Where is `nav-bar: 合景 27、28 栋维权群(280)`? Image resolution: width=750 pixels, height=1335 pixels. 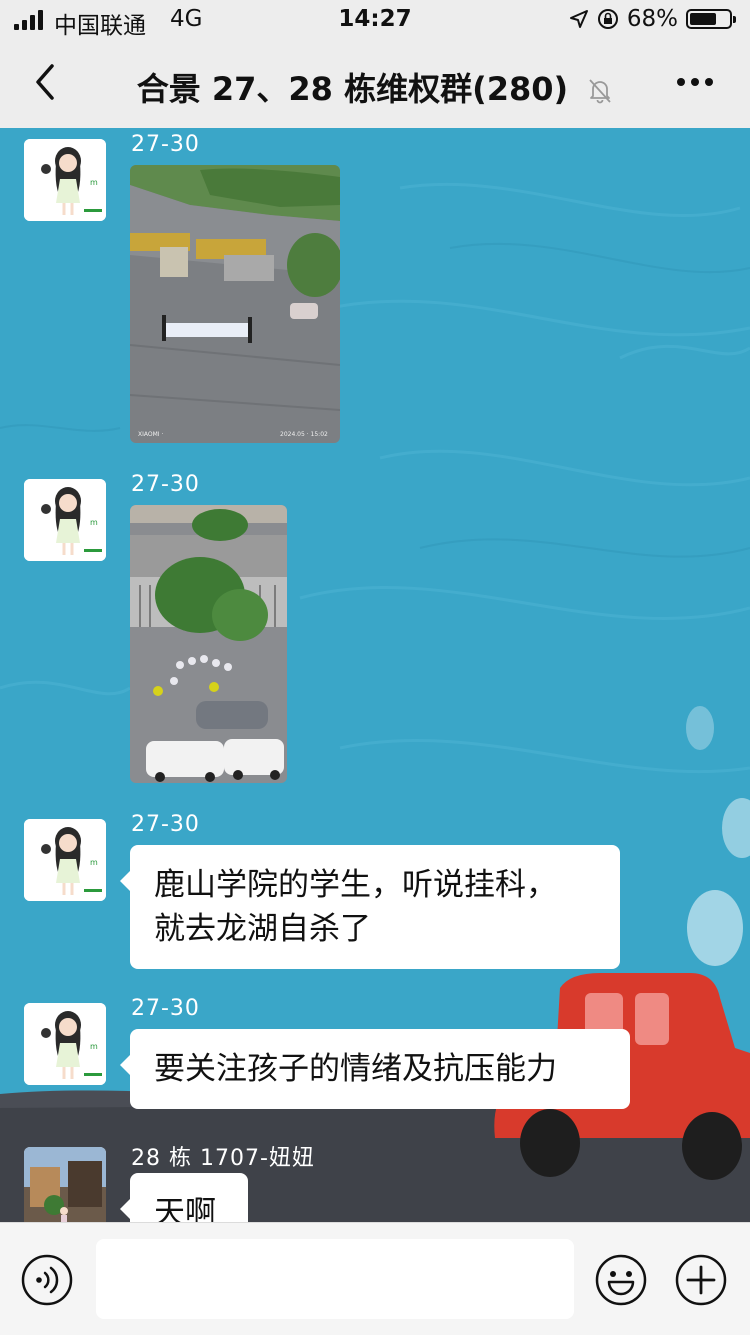
nav-bar: 合景 27、28 栋维权群(280) is located at coordinates (375, 84).